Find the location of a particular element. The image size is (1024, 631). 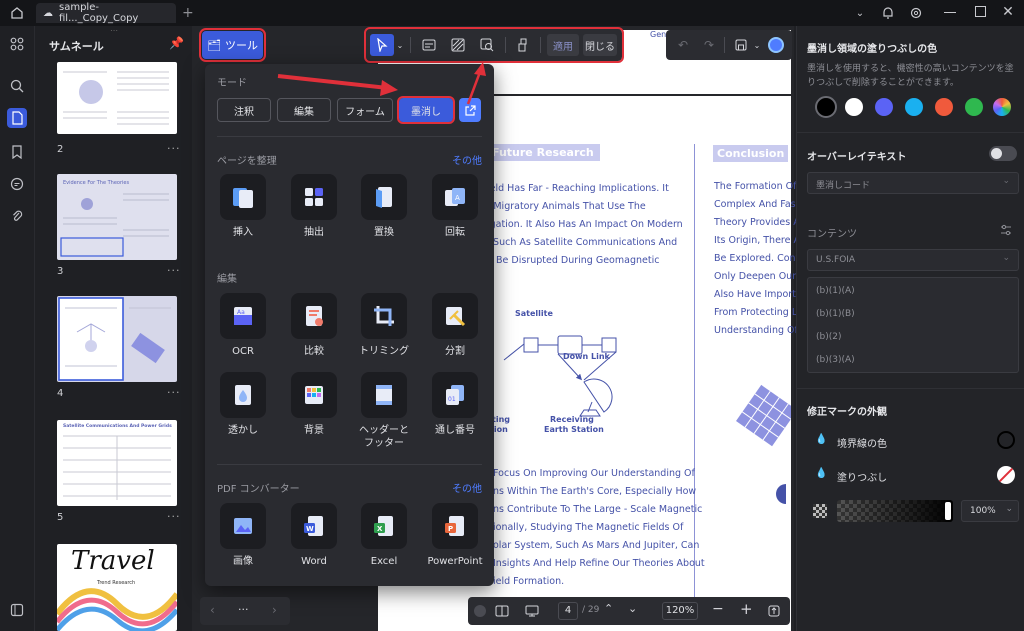

fill-color-swatch is located at coordinates (1006, 475).